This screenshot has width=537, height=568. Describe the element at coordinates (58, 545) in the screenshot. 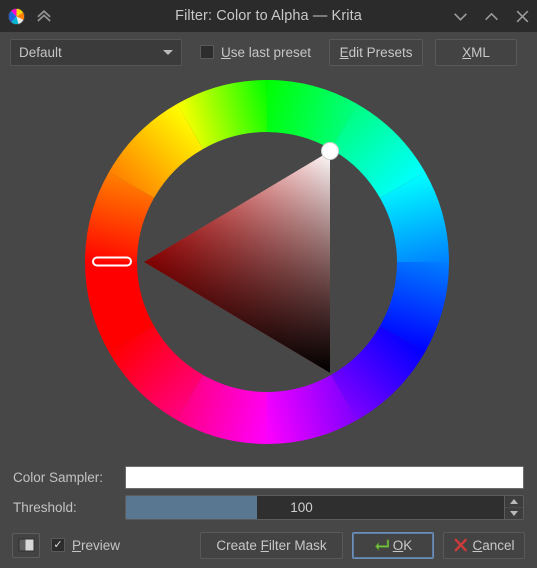

I see `checkbox-box: ✓` at that location.